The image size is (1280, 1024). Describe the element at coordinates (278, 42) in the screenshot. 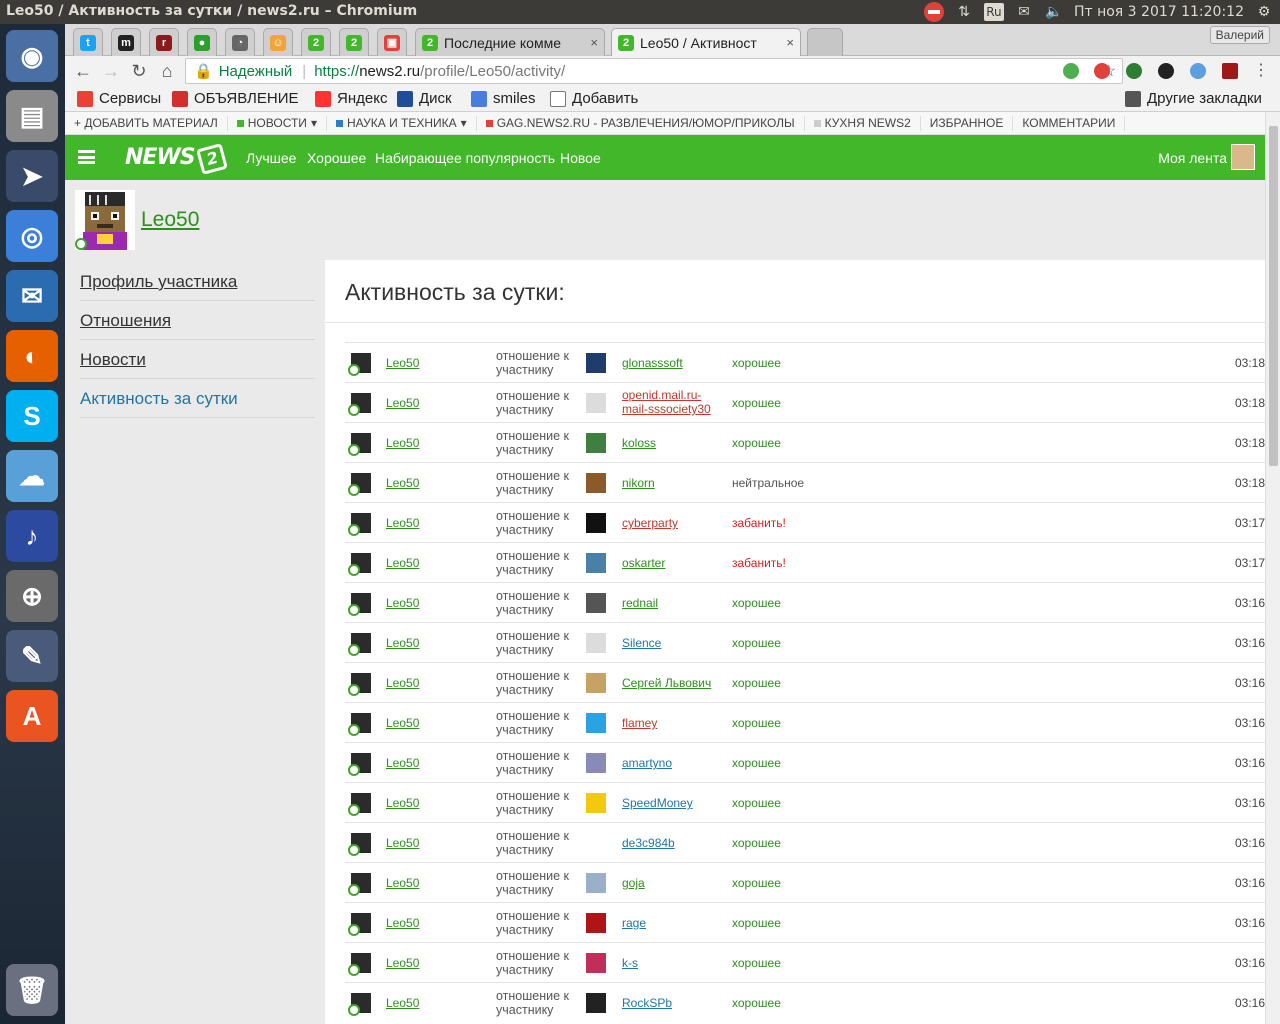

I see `browser-tab: ☺` at that location.